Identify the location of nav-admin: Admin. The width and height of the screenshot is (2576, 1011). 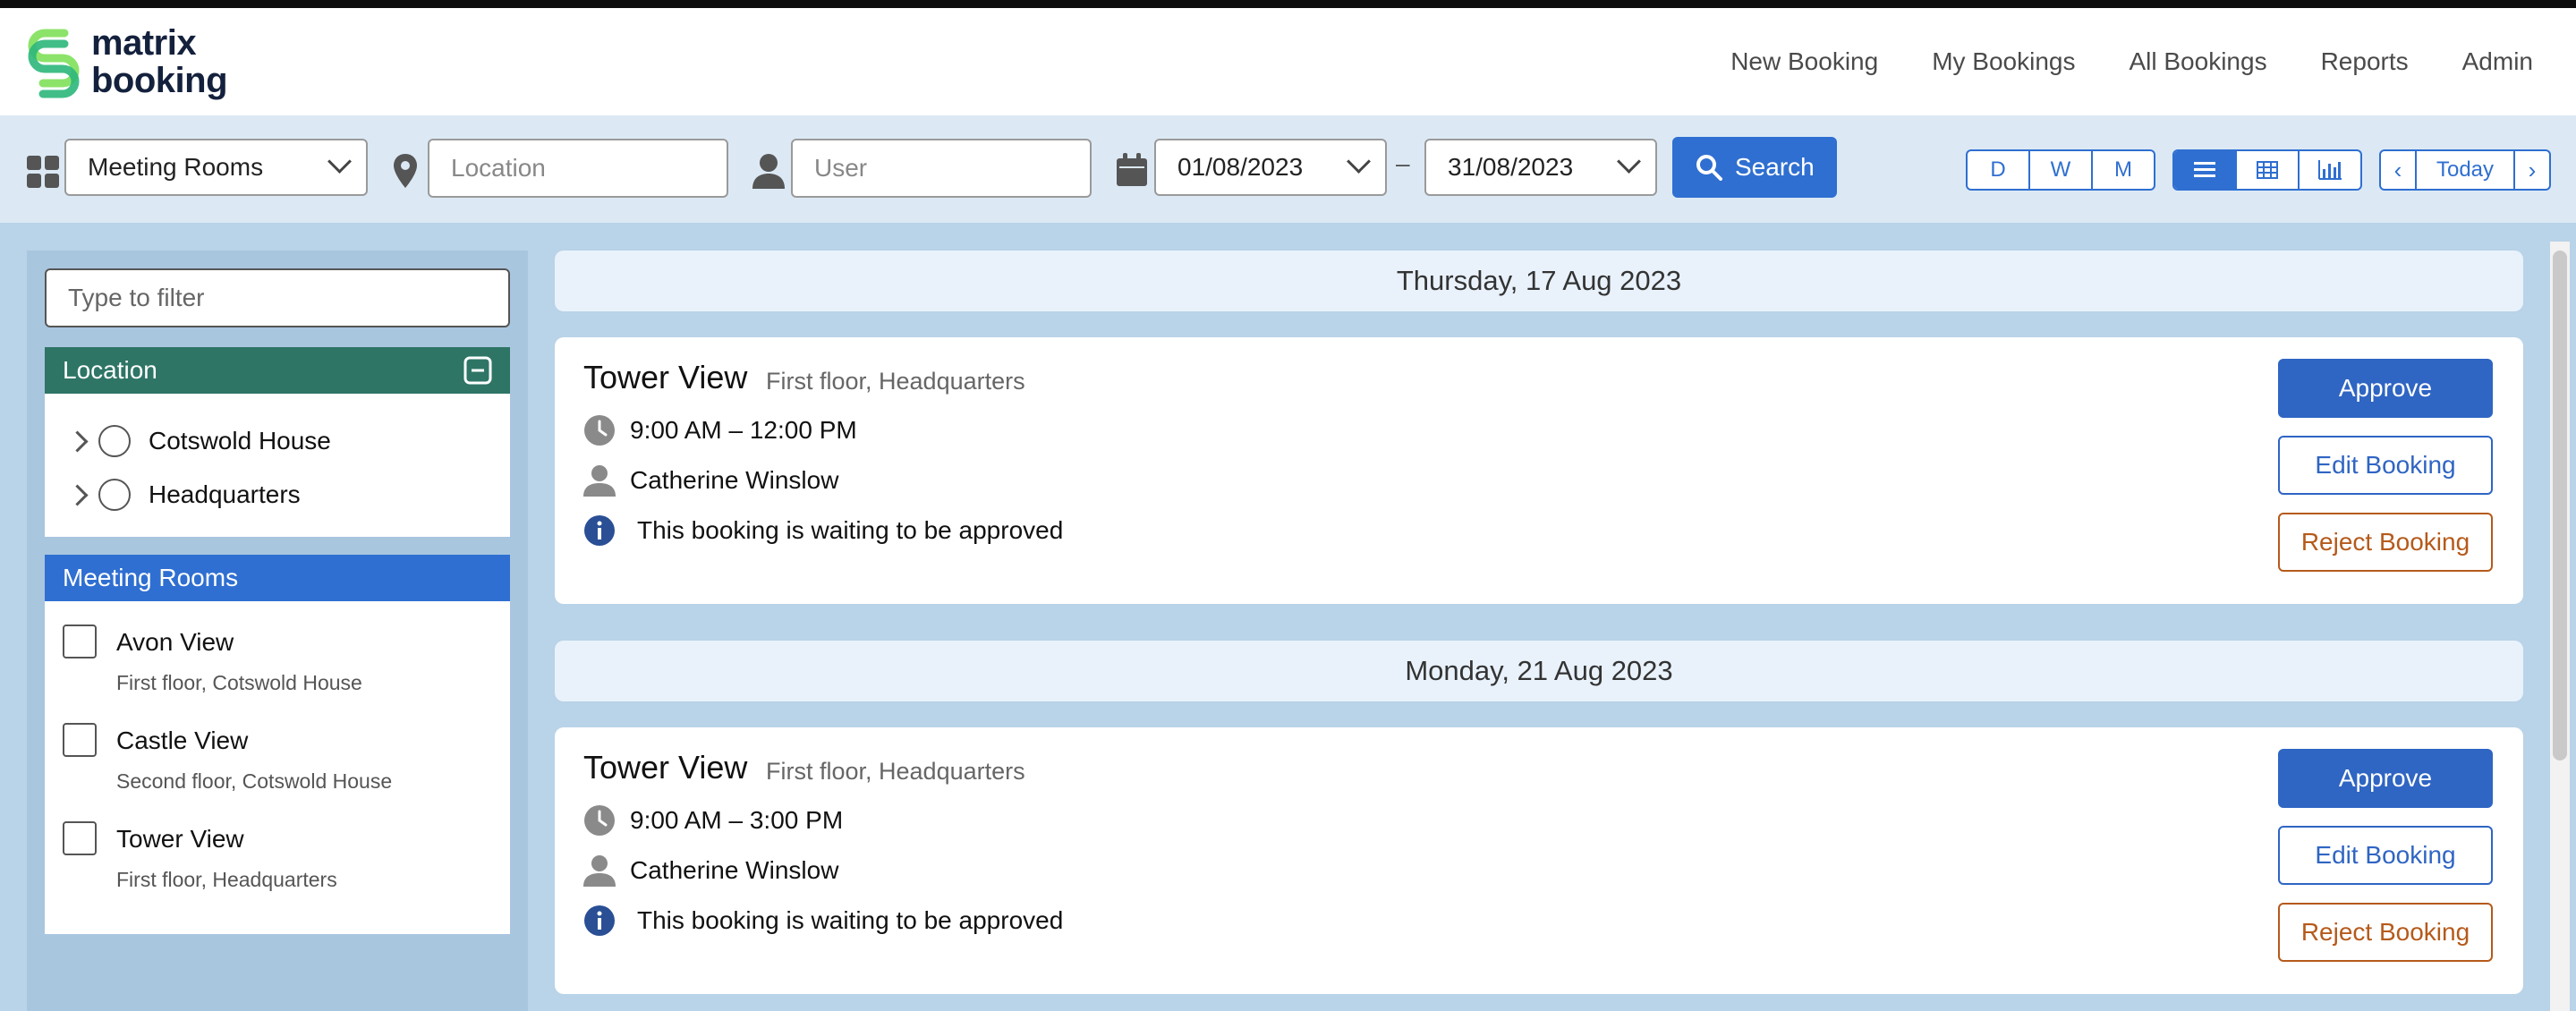
(2497, 62).